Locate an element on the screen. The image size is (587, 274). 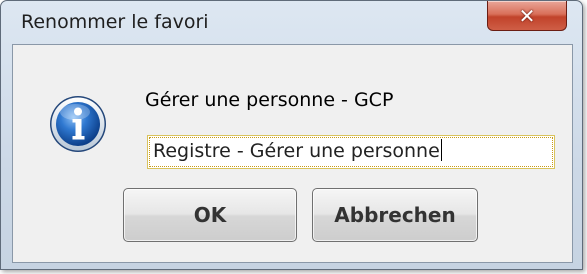
text-caret is located at coordinates (441, 150).